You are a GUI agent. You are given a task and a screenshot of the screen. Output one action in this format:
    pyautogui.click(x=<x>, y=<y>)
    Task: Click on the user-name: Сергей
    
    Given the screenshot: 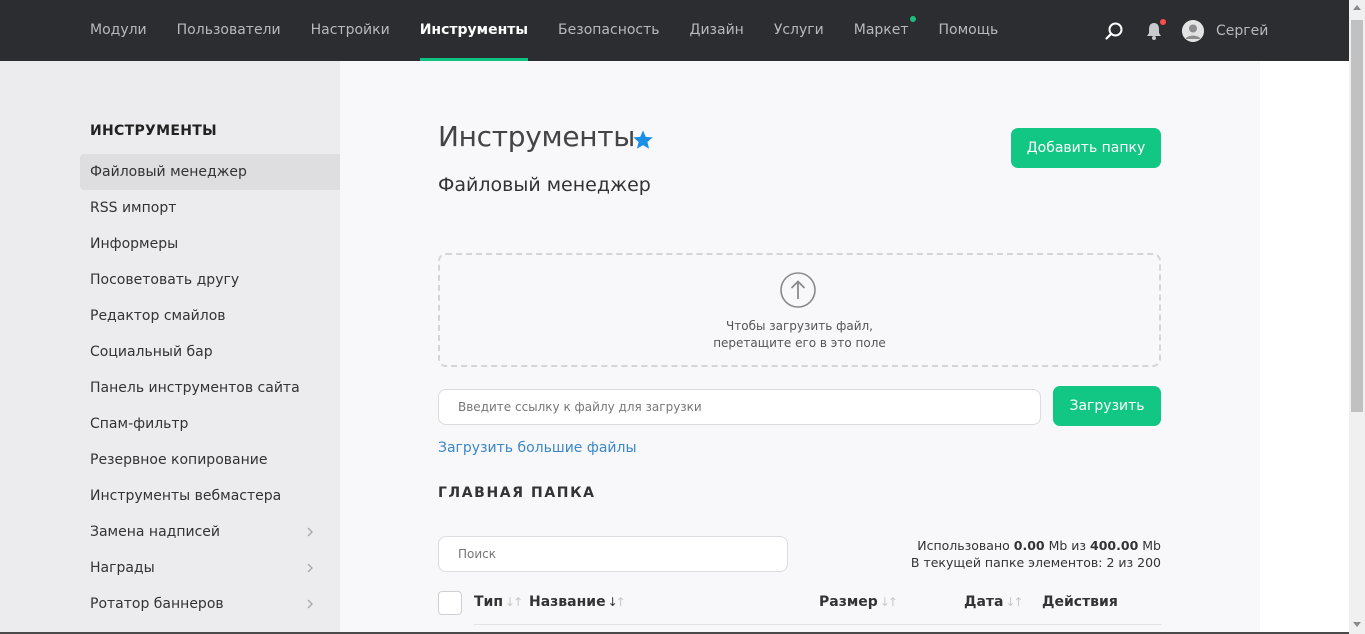 What is the action you would take?
    pyautogui.click(x=1242, y=31)
    